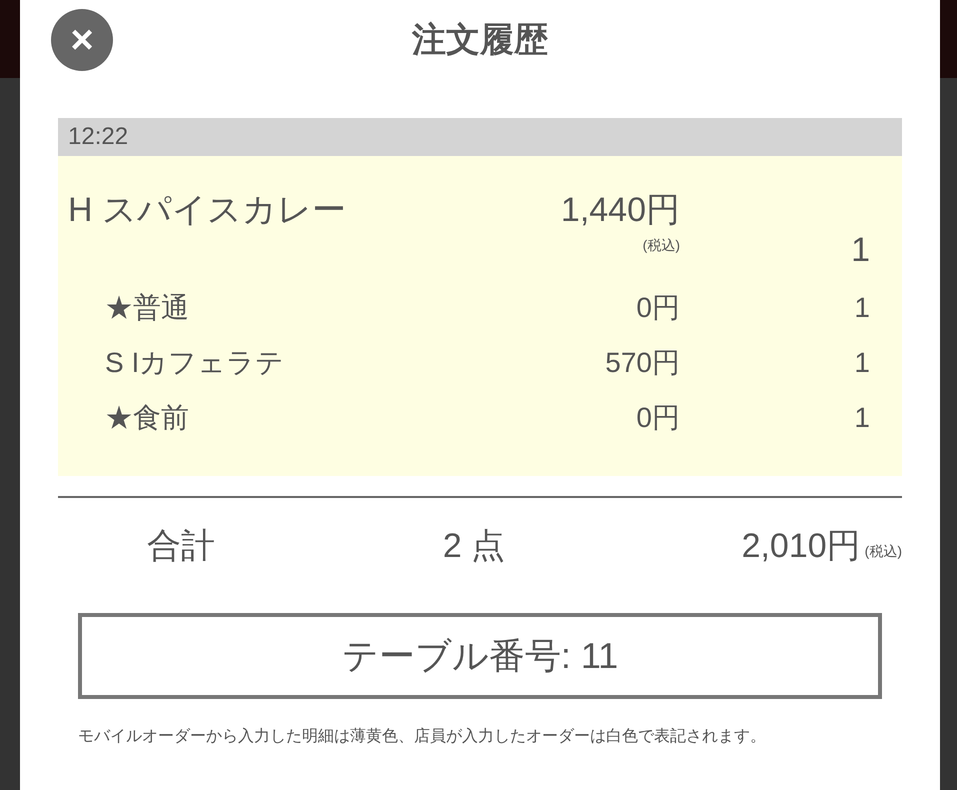  I want to click on total-count: 2 点, so click(474, 546).